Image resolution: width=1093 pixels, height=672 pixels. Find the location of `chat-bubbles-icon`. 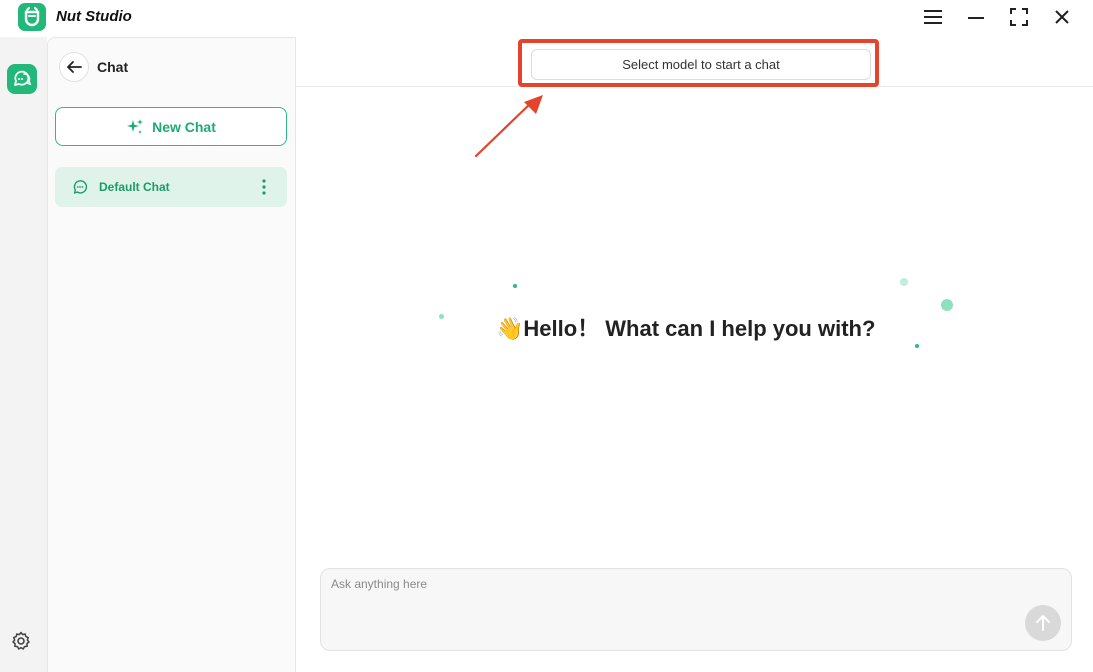

chat-bubbles-icon is located at coordinates (22, 79).